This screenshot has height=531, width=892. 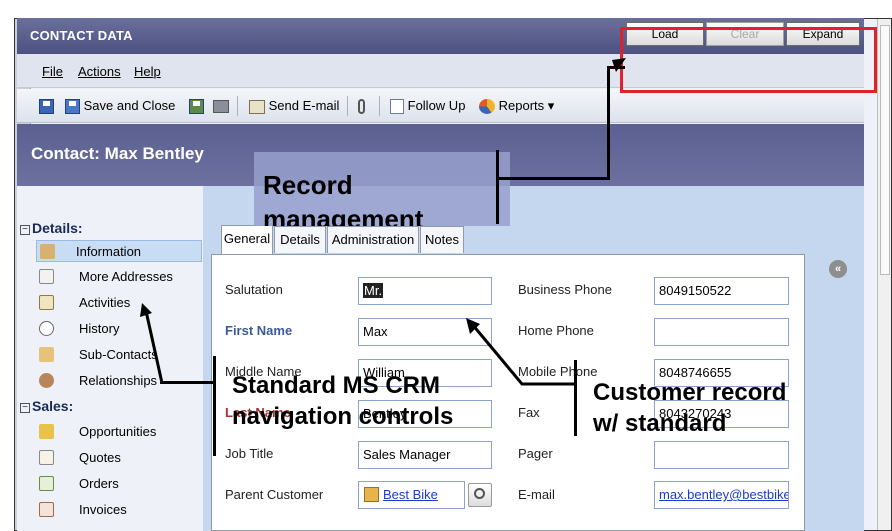 What do you see at coordinates (46, 328) in the screenshot?
I see `history-icon` at bounding box center [46, 328].